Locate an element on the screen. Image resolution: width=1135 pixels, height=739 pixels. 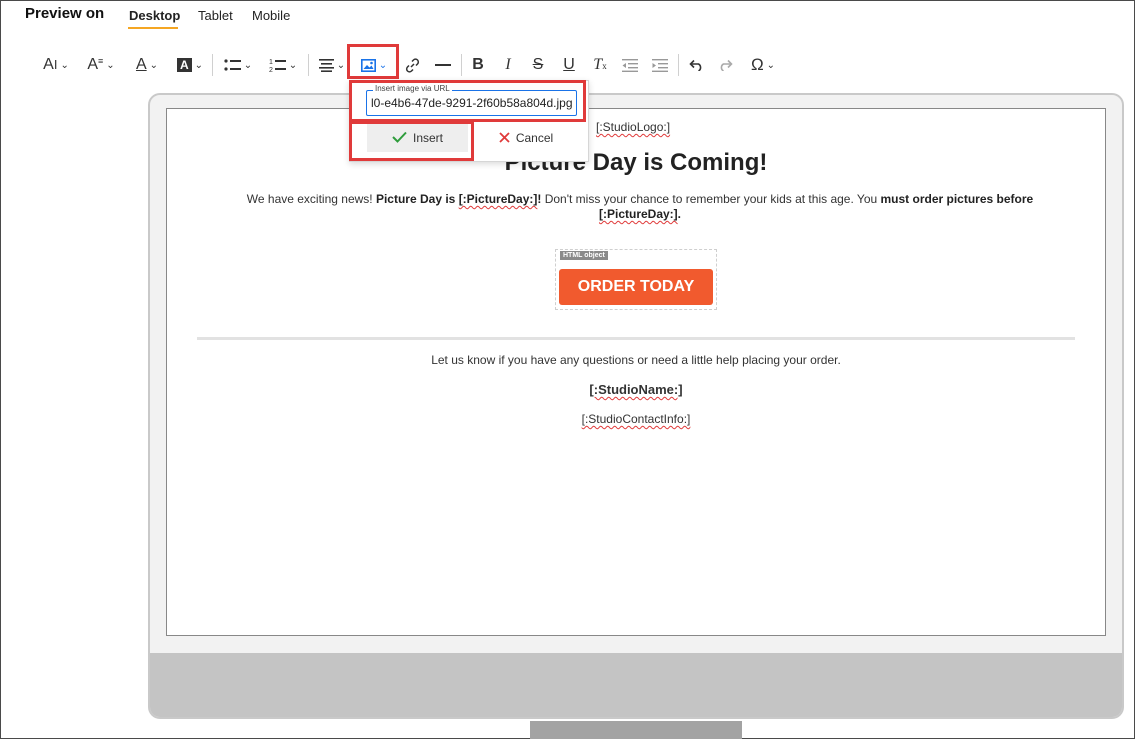
text-color-icon: A is located at coordinates (141, 64).